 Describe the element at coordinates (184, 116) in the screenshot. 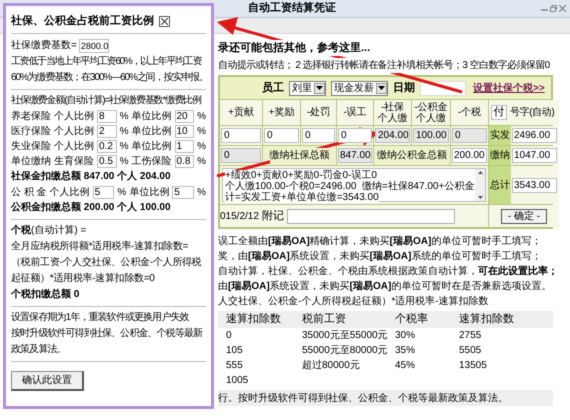

I see `rate-field: 20` at that location.